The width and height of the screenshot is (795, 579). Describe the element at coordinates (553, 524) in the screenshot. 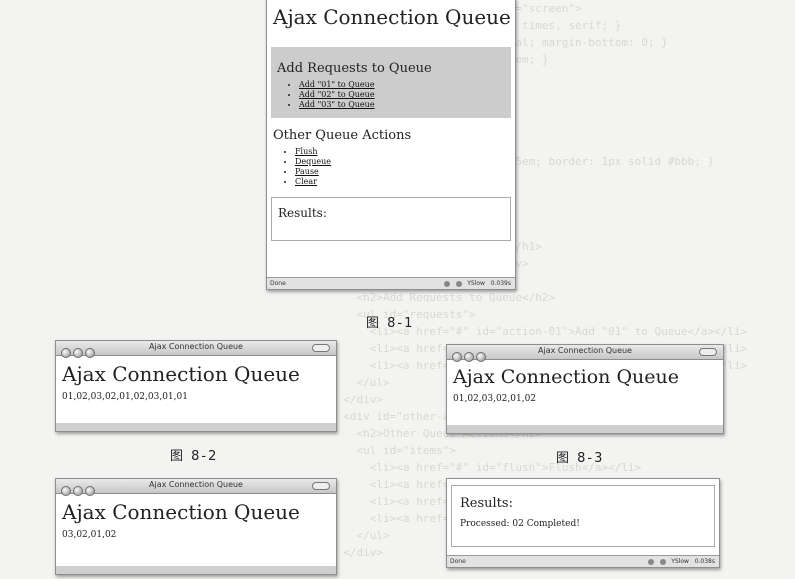

I see `completed-text: Completed!` at that location.